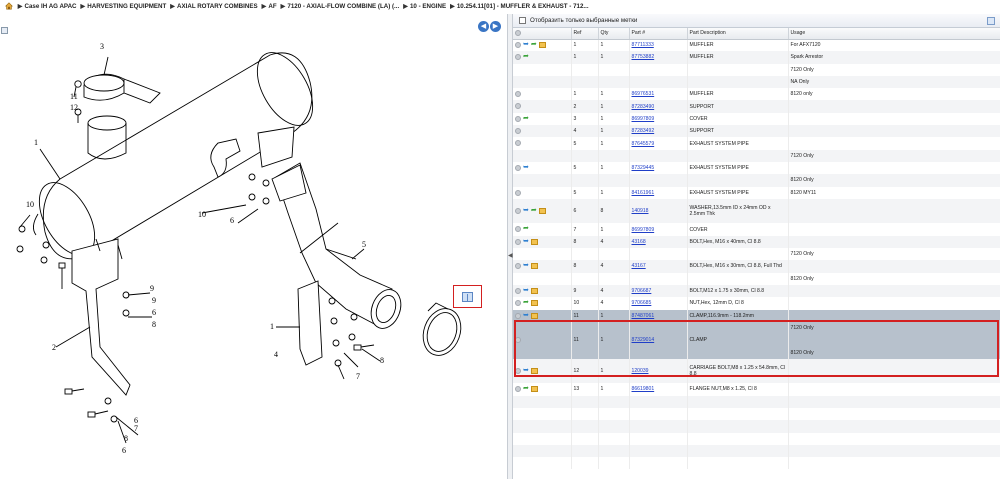  What do you see at coordinates (74, 107) in the screenshot?
I see `callout: 12` at bounding box center [74, 107].